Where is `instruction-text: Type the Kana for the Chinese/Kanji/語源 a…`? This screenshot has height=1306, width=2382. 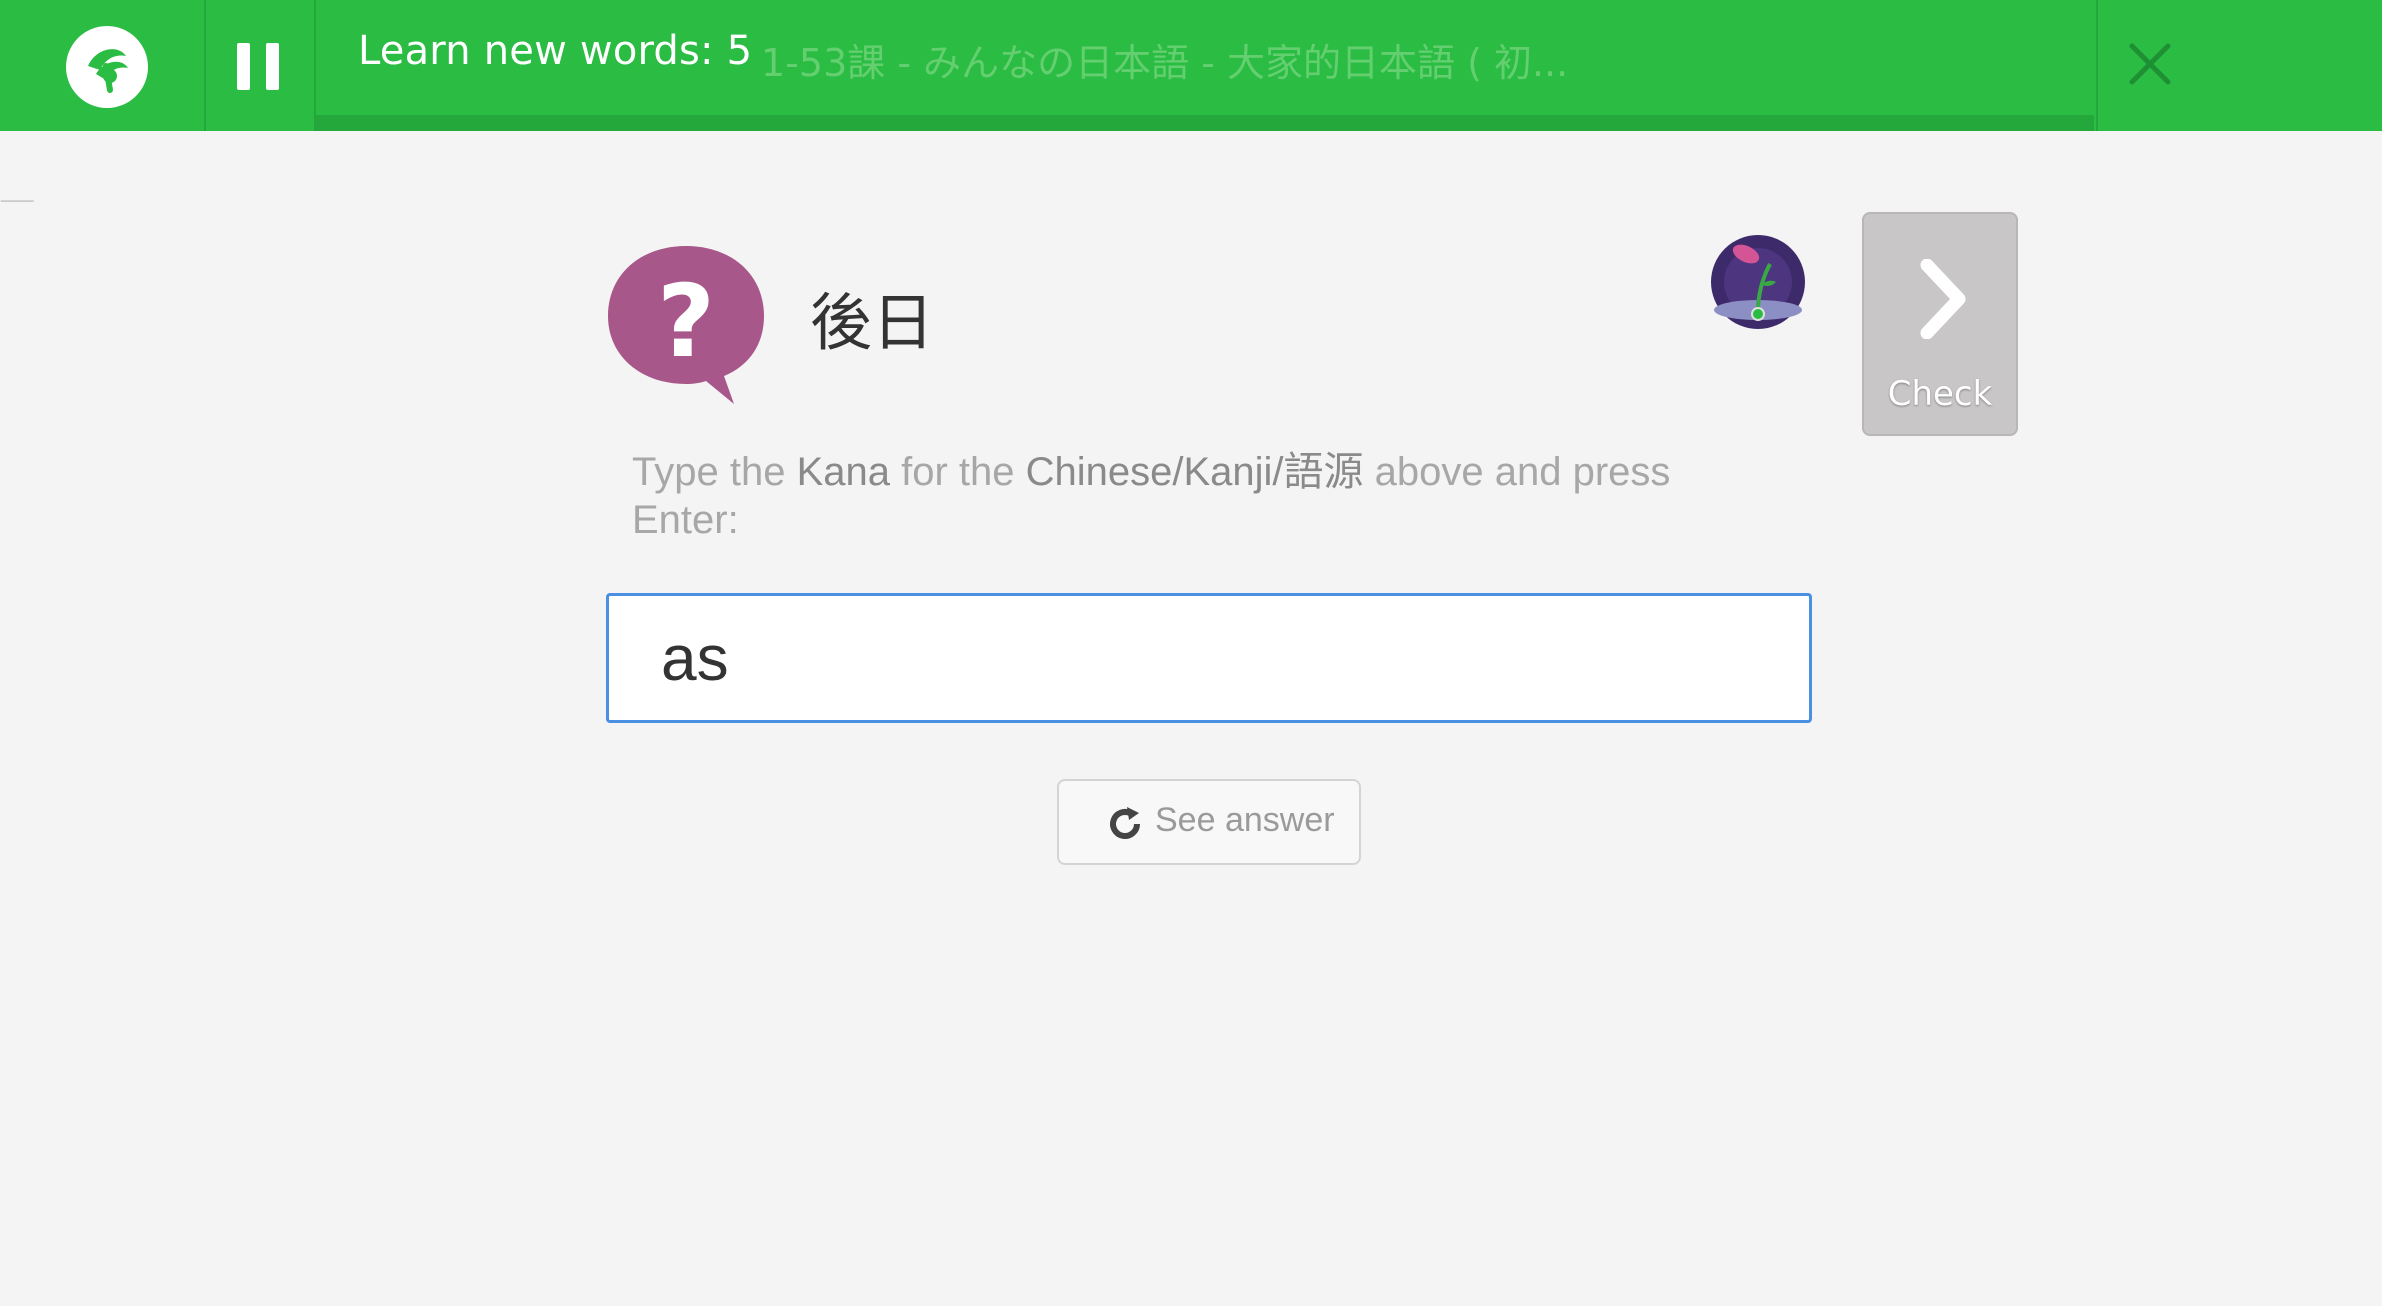
instruction-text: Type the Kana for the Chinese/Kanji/語源 a… is located at coordinates (1192, 496).